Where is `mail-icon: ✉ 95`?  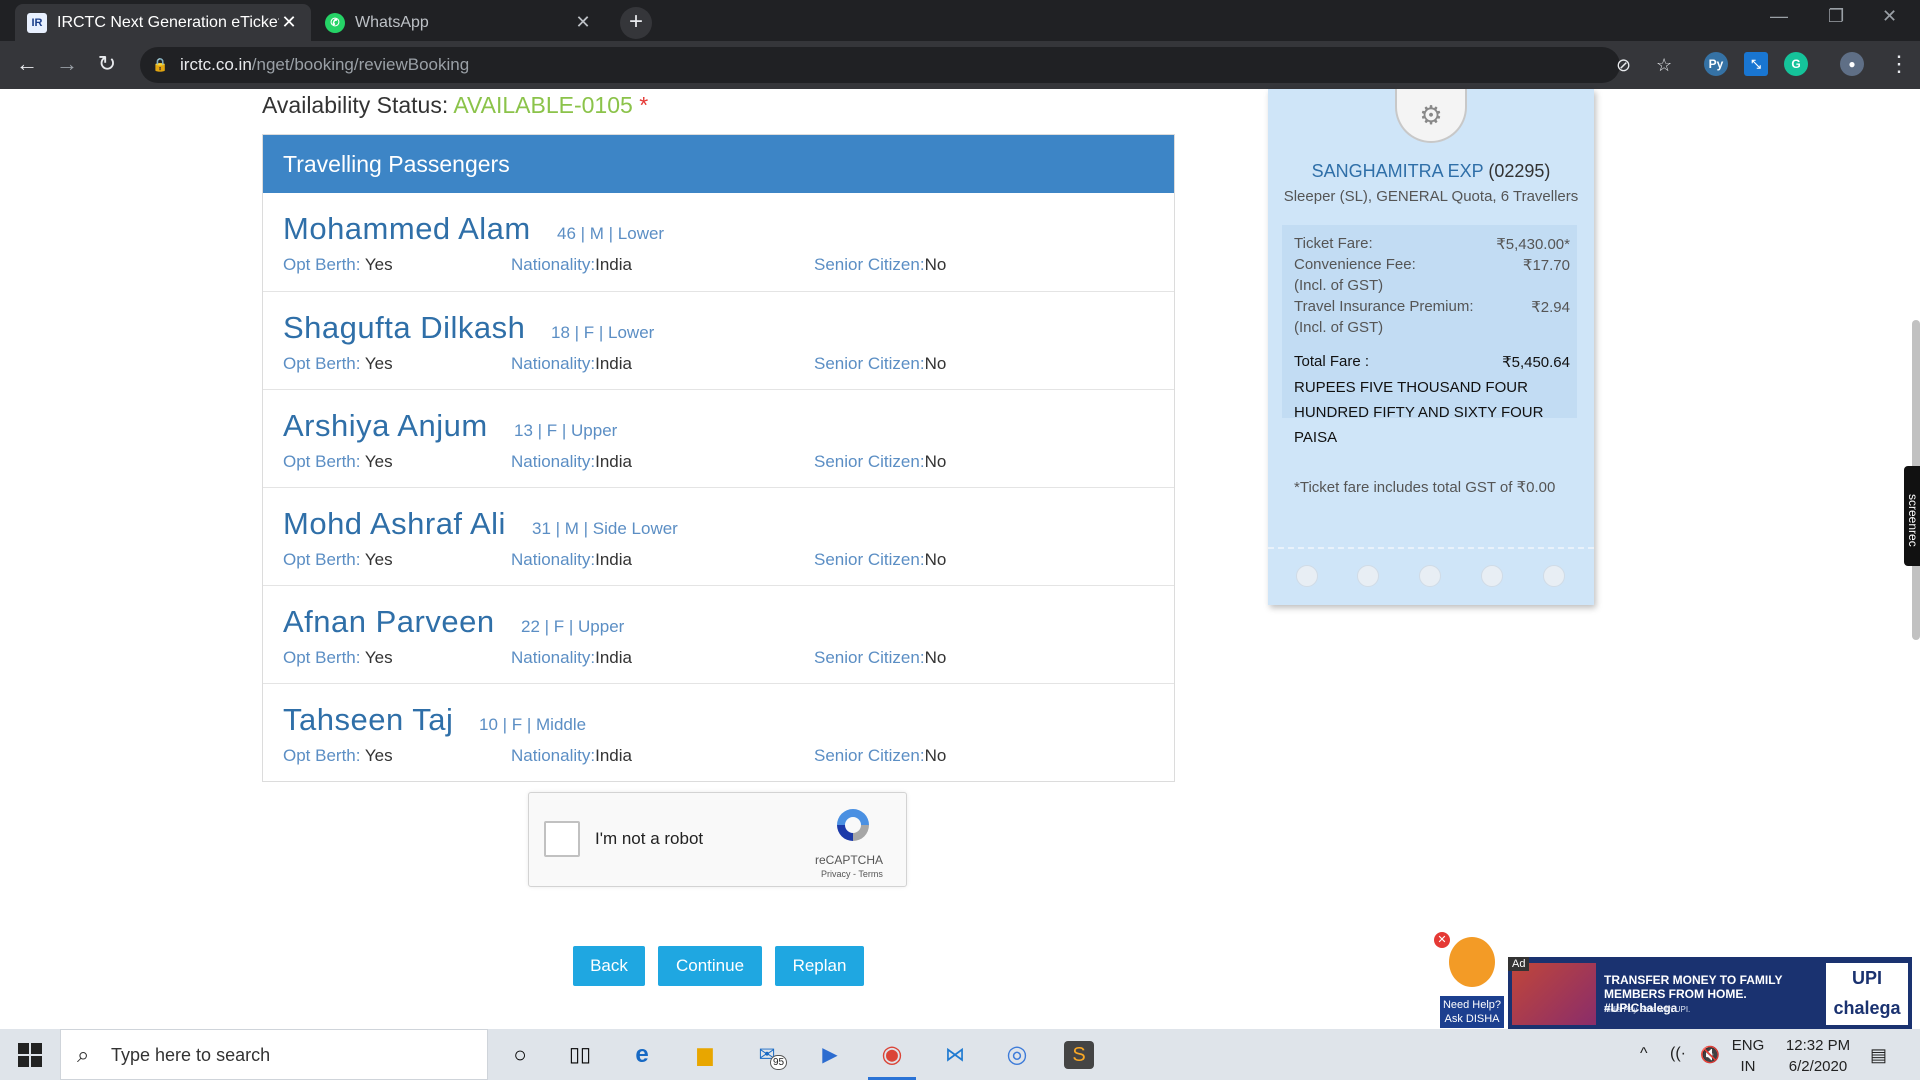 mail-icon: ✉ 95 is located at coordinates (770, 1055).